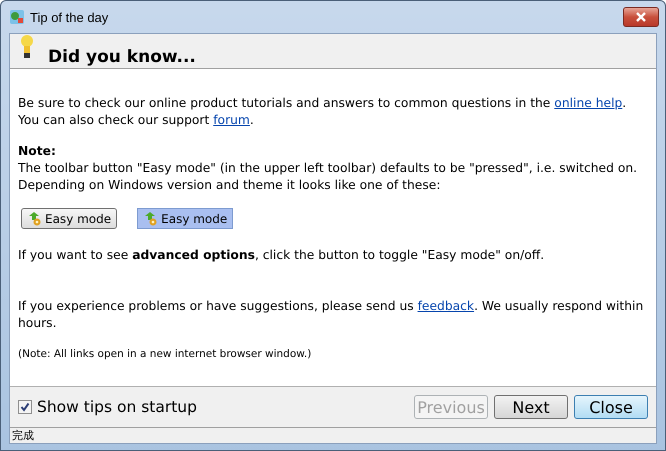 The image size is (666, 451). Describe the element at coordinates (165, 354) in the screenshot. I see `footnote: (Note: All links open in a new internet browser window.)` at that location.